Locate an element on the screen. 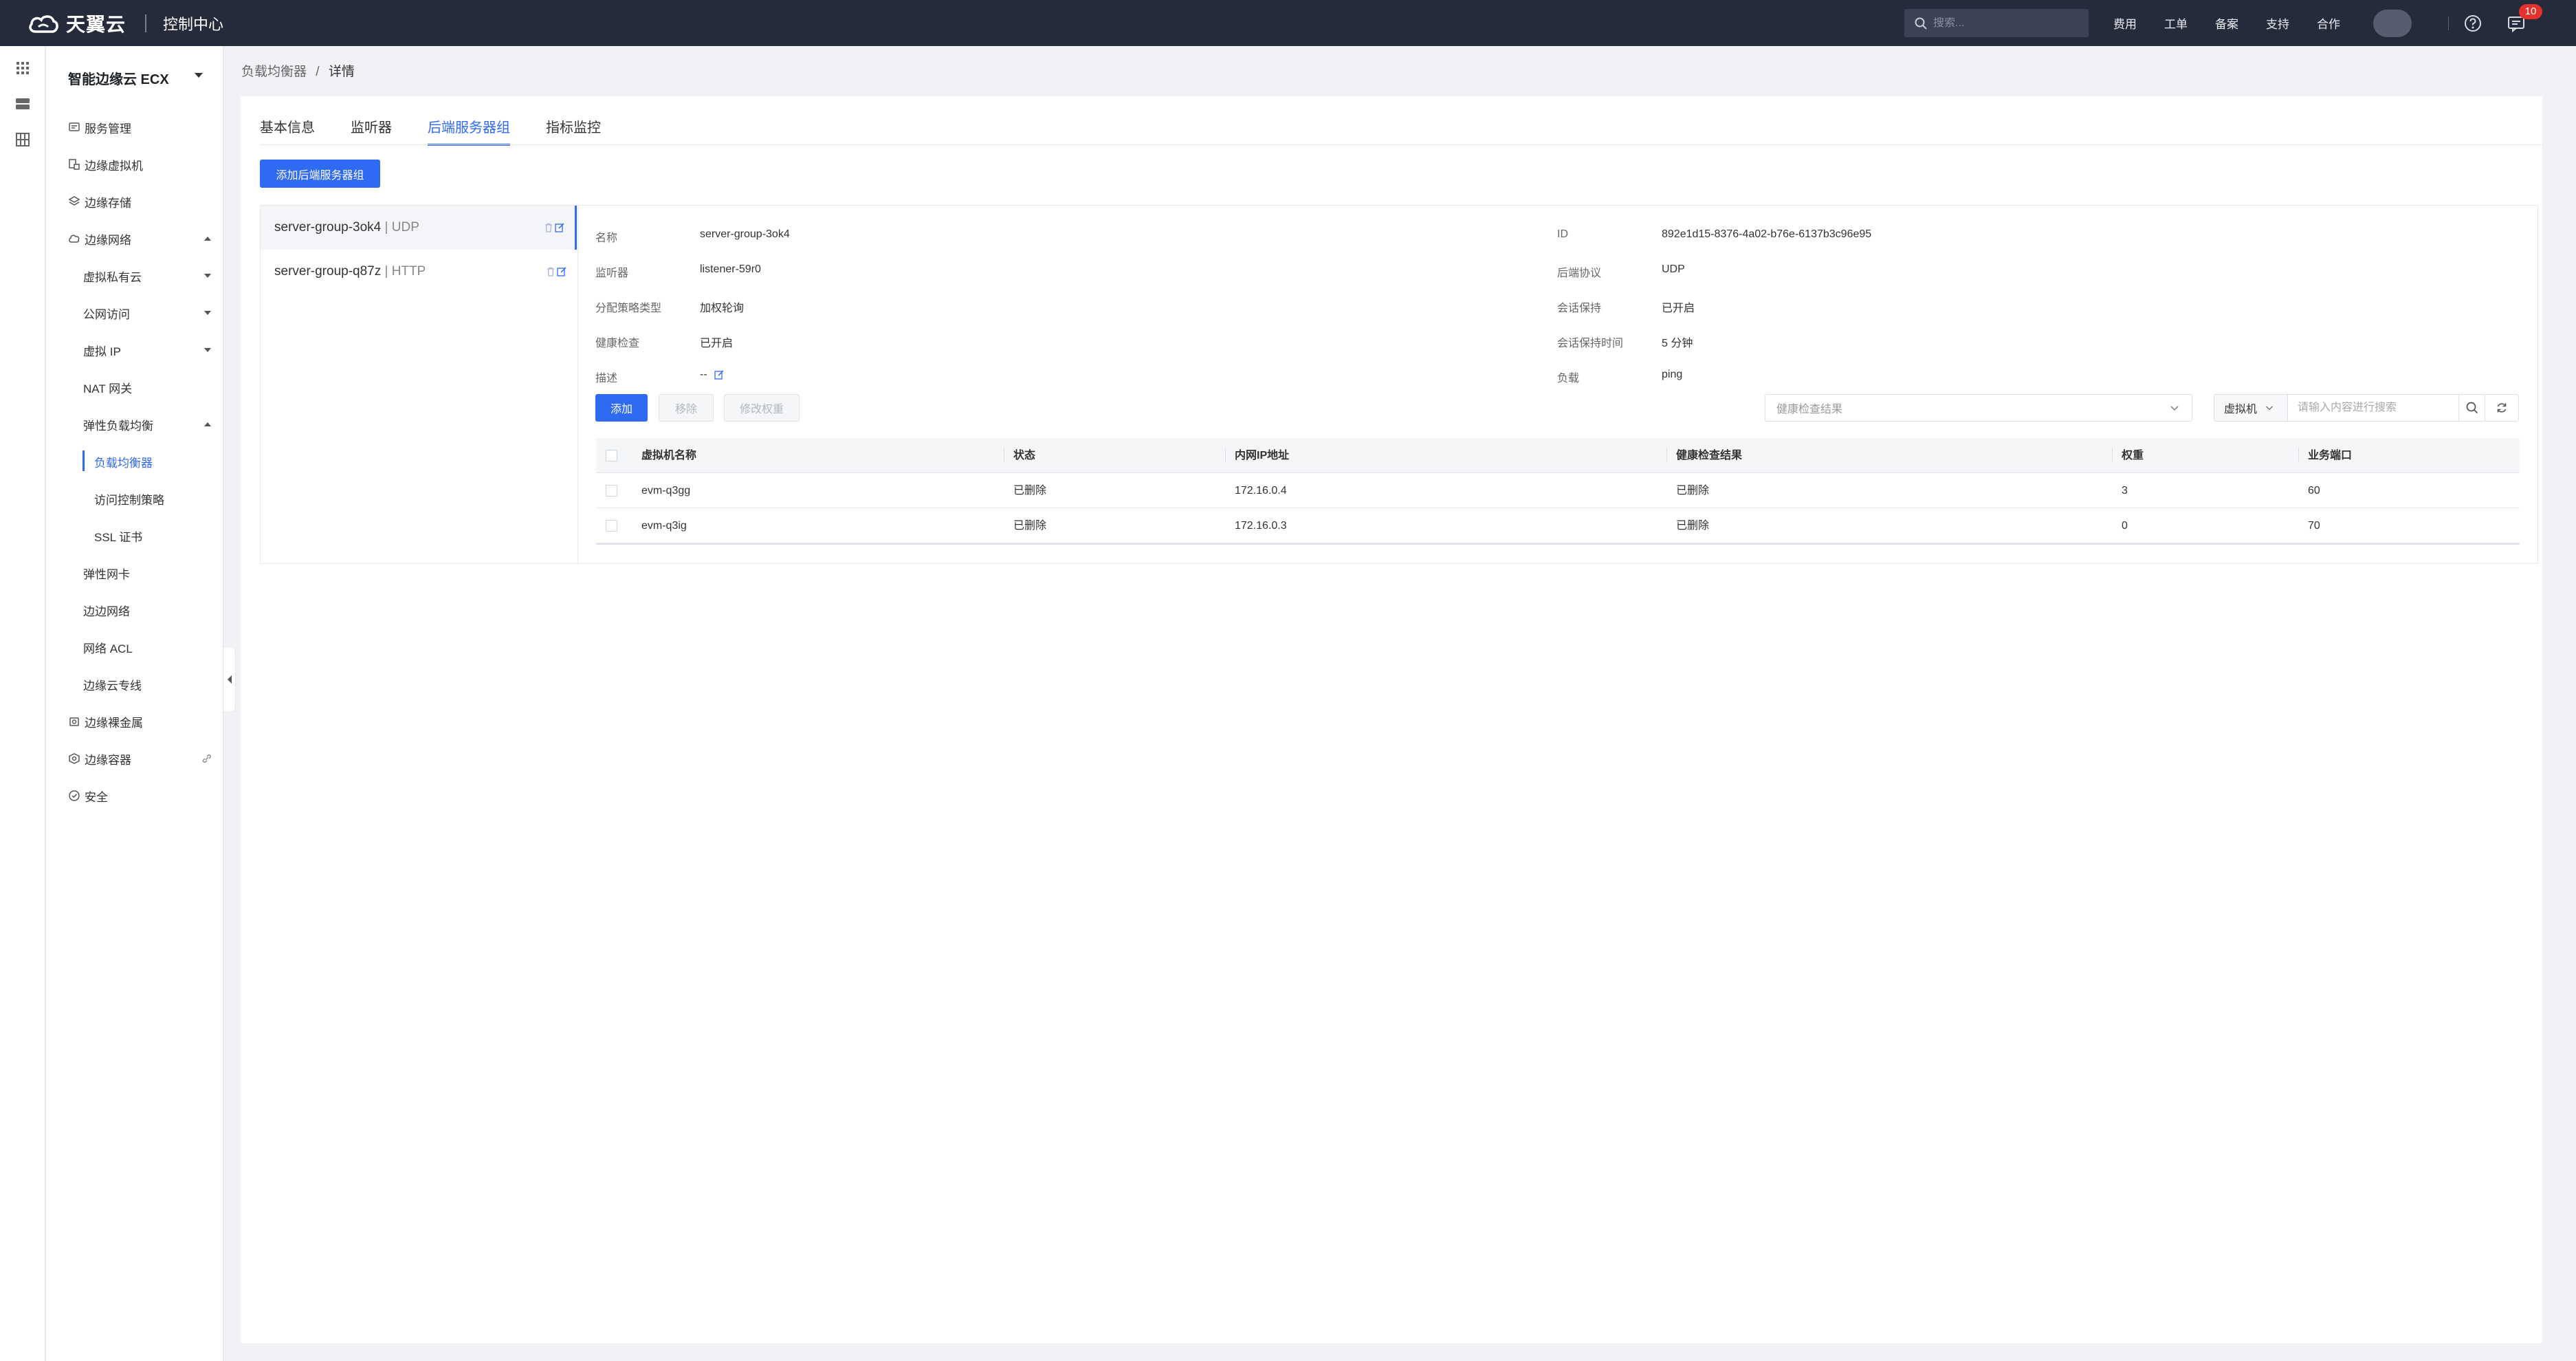 This screenshot has height=1361, width=2576. help-icon is located at coordinates (2473, 24).